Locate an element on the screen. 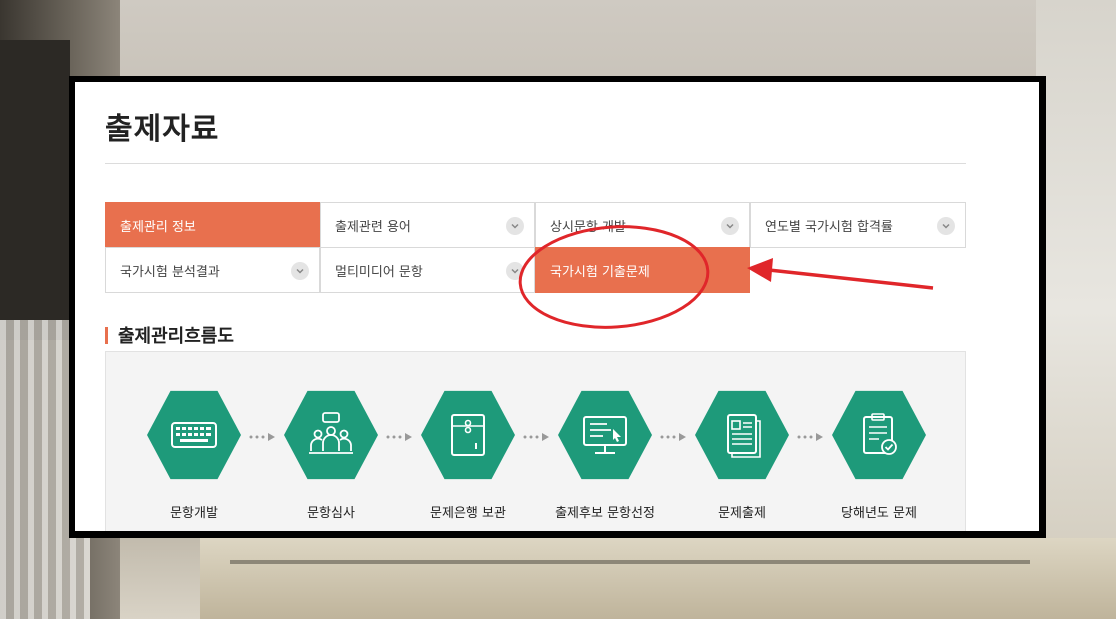  flow-step-label: 문항심사 is located at coordinates (331, 513).